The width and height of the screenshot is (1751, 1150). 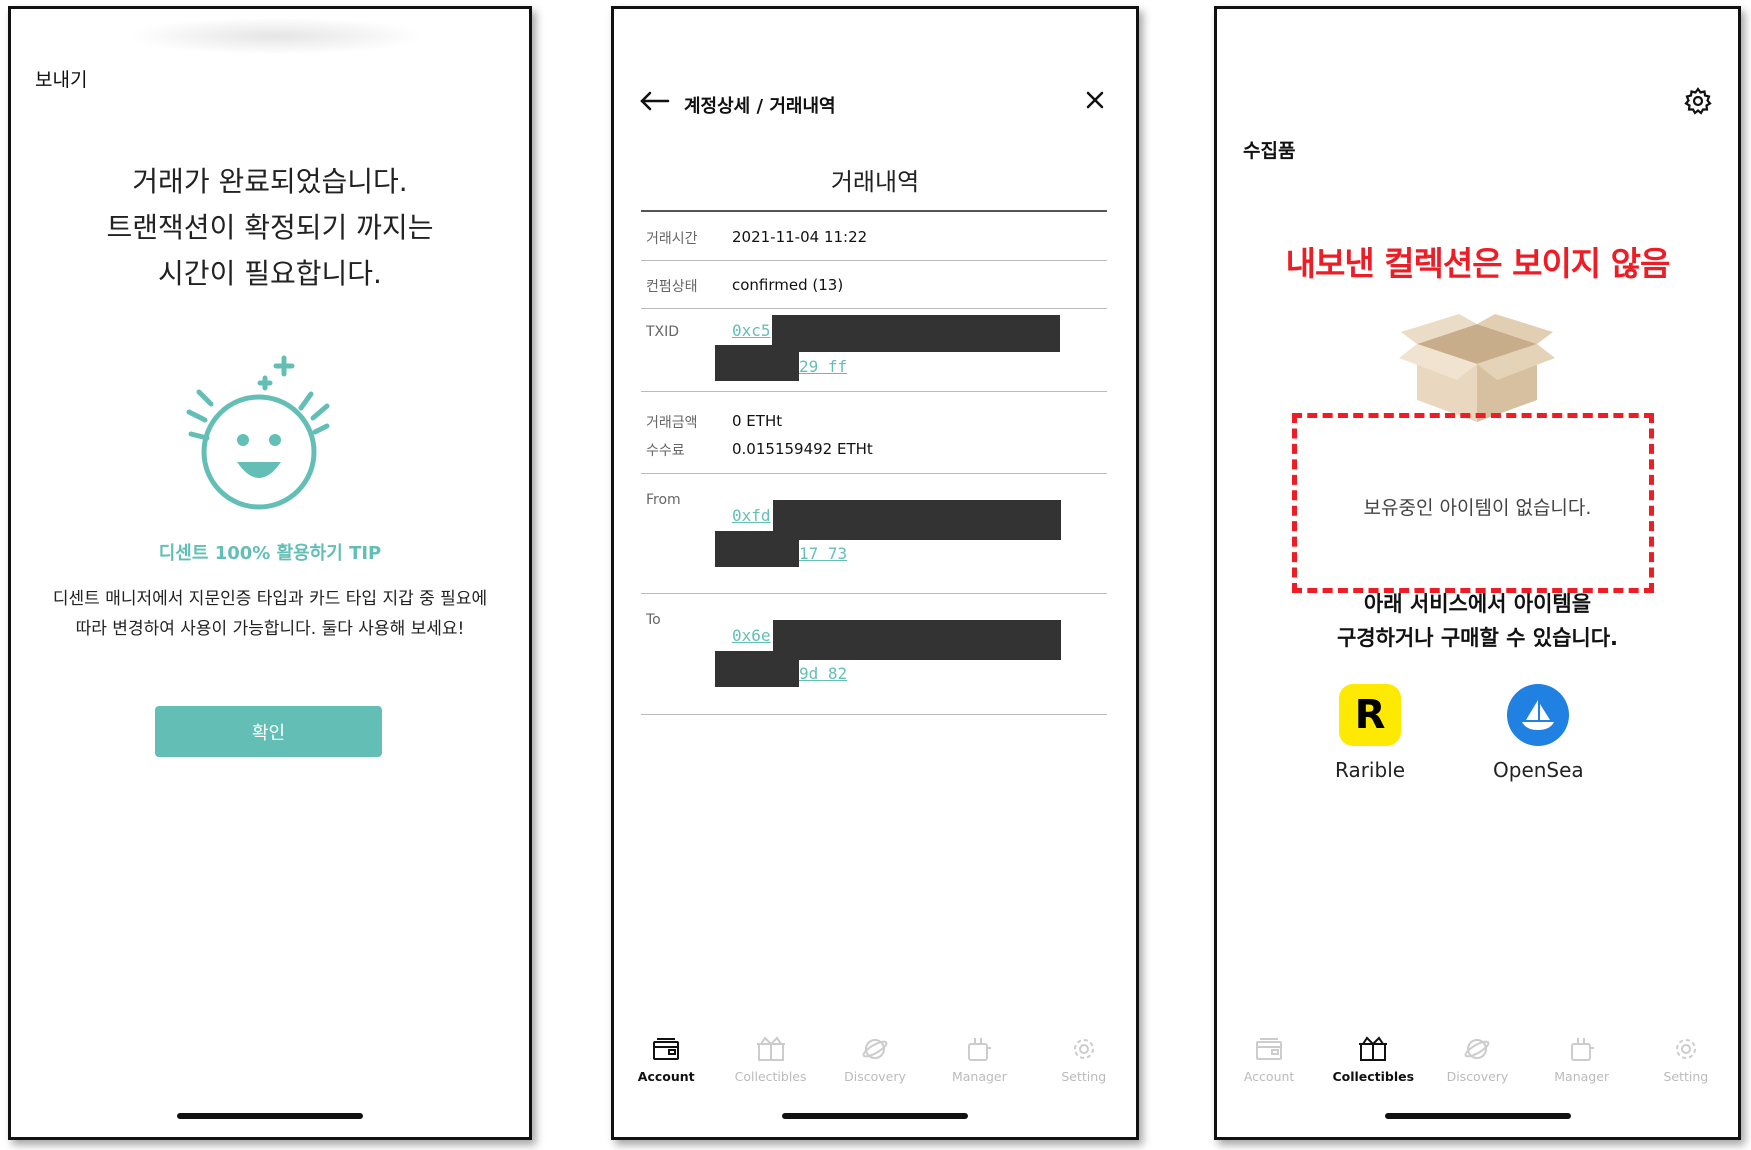 I want to click on subtext-line: 구경하거나 구매할 수 있습니다., so click(x=1477, y=638).